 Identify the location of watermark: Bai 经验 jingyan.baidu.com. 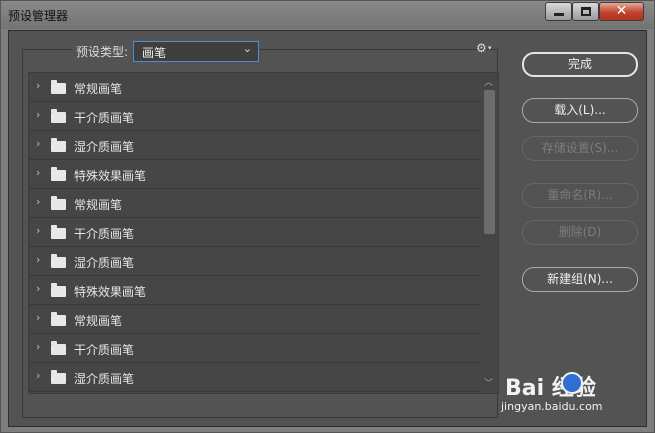
(566, 395).